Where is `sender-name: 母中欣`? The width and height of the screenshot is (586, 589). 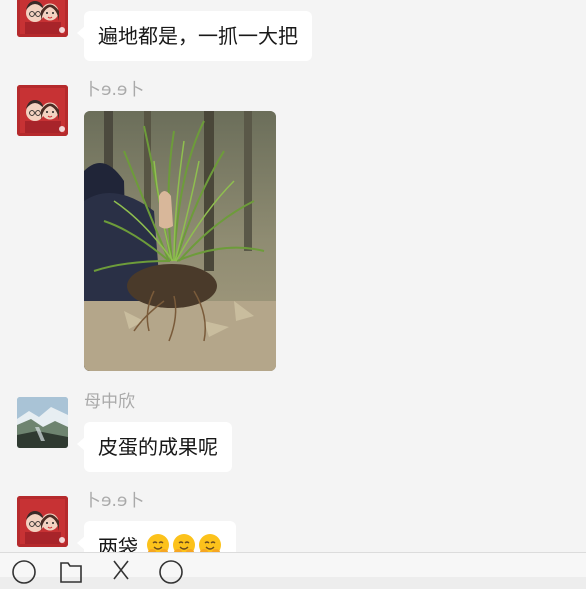 sender-name: 母中欣 is located at coordinates (109, 402).